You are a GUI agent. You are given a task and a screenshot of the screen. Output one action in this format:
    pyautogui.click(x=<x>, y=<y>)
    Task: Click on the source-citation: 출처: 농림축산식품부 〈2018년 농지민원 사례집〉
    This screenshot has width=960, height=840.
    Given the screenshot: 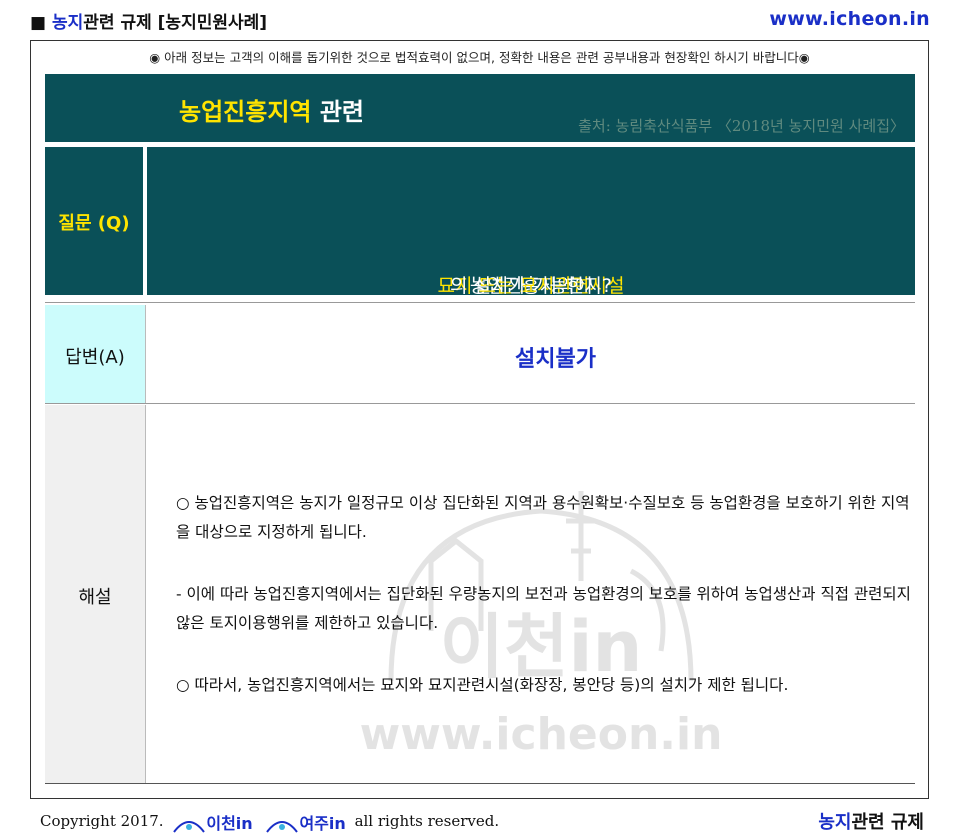 What is the action you would take?
    pyautogui.click(x=741, y=126)
    